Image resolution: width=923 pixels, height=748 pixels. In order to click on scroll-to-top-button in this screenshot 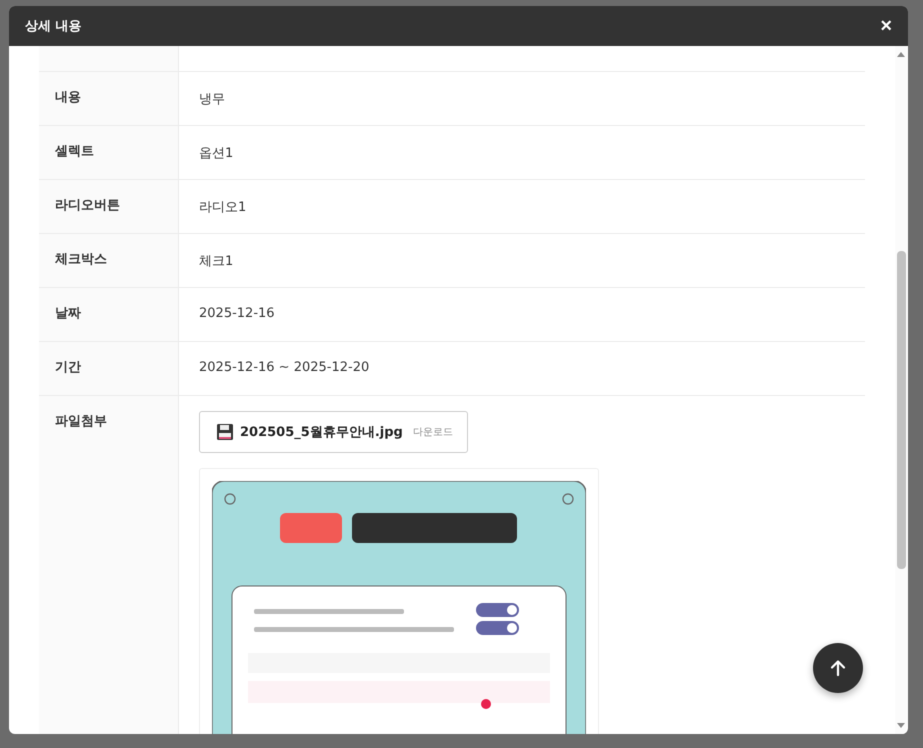, I will do `click(838, 668)`.